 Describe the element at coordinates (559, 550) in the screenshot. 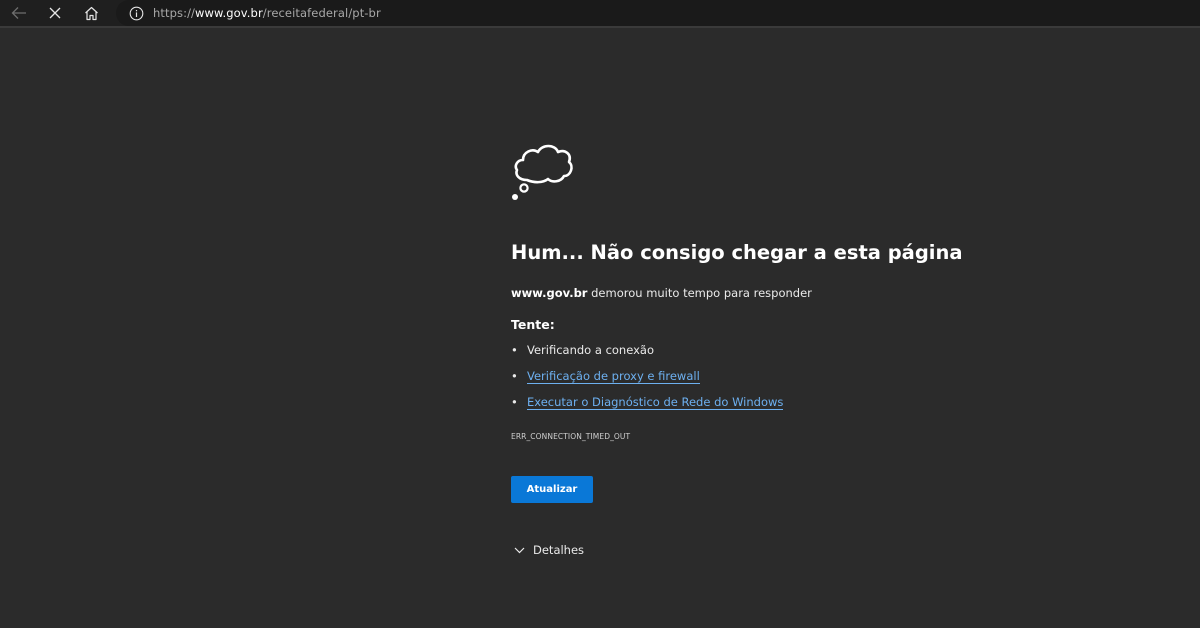

I see `details-label: Detalhes` at that location.